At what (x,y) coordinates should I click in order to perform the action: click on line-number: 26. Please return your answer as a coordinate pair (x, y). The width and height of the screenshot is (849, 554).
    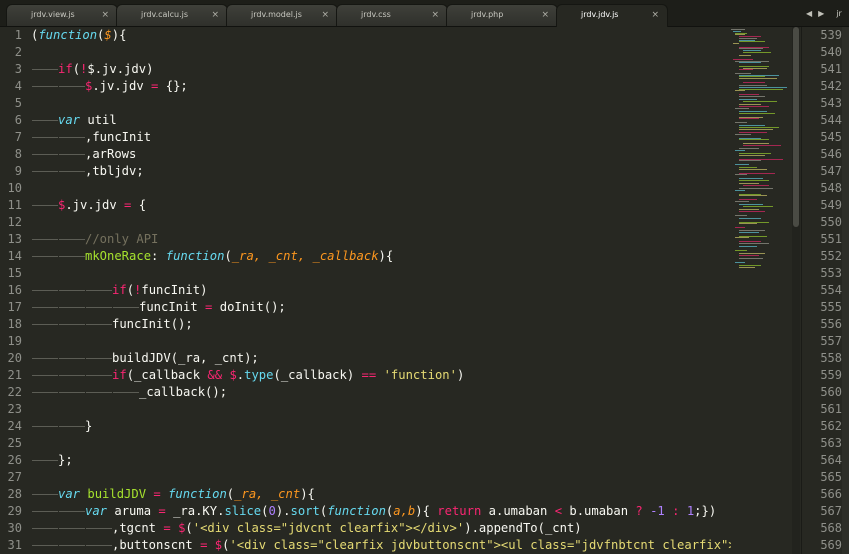
    Looking at the image, I should click on (14, 460).